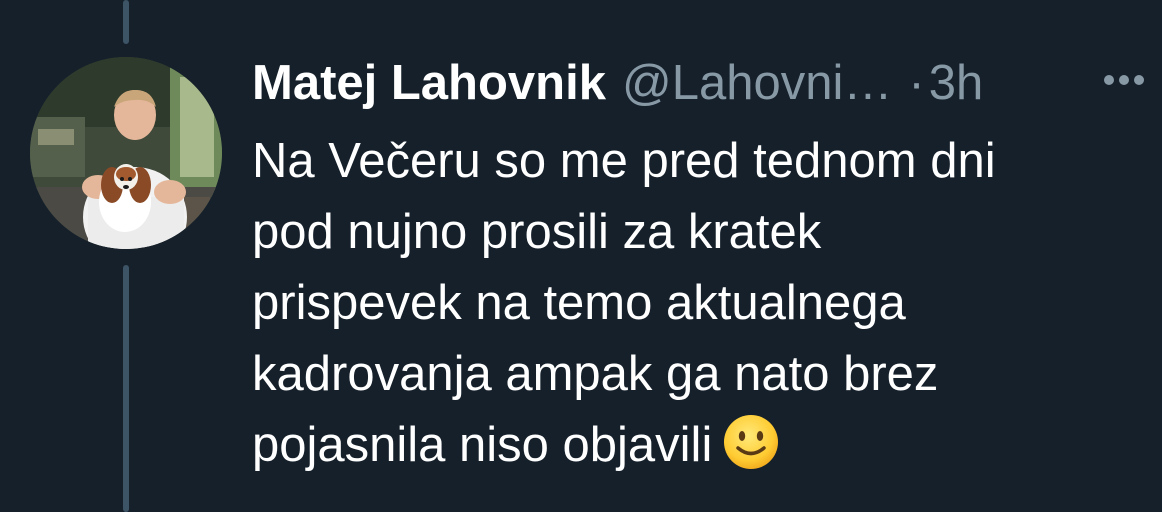 This screenshot has height=512, width=1162. I want to click on tweet-text-line-last: pojasnila niso objavili, so click(702, 445).